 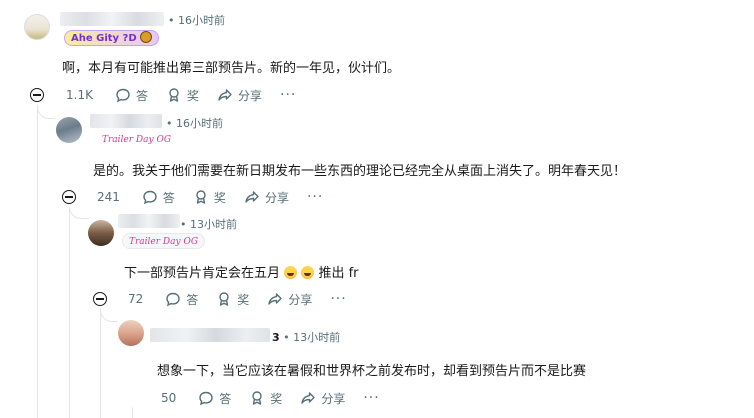 I want to click on vote-count: 50, so click(x=169, y=398).